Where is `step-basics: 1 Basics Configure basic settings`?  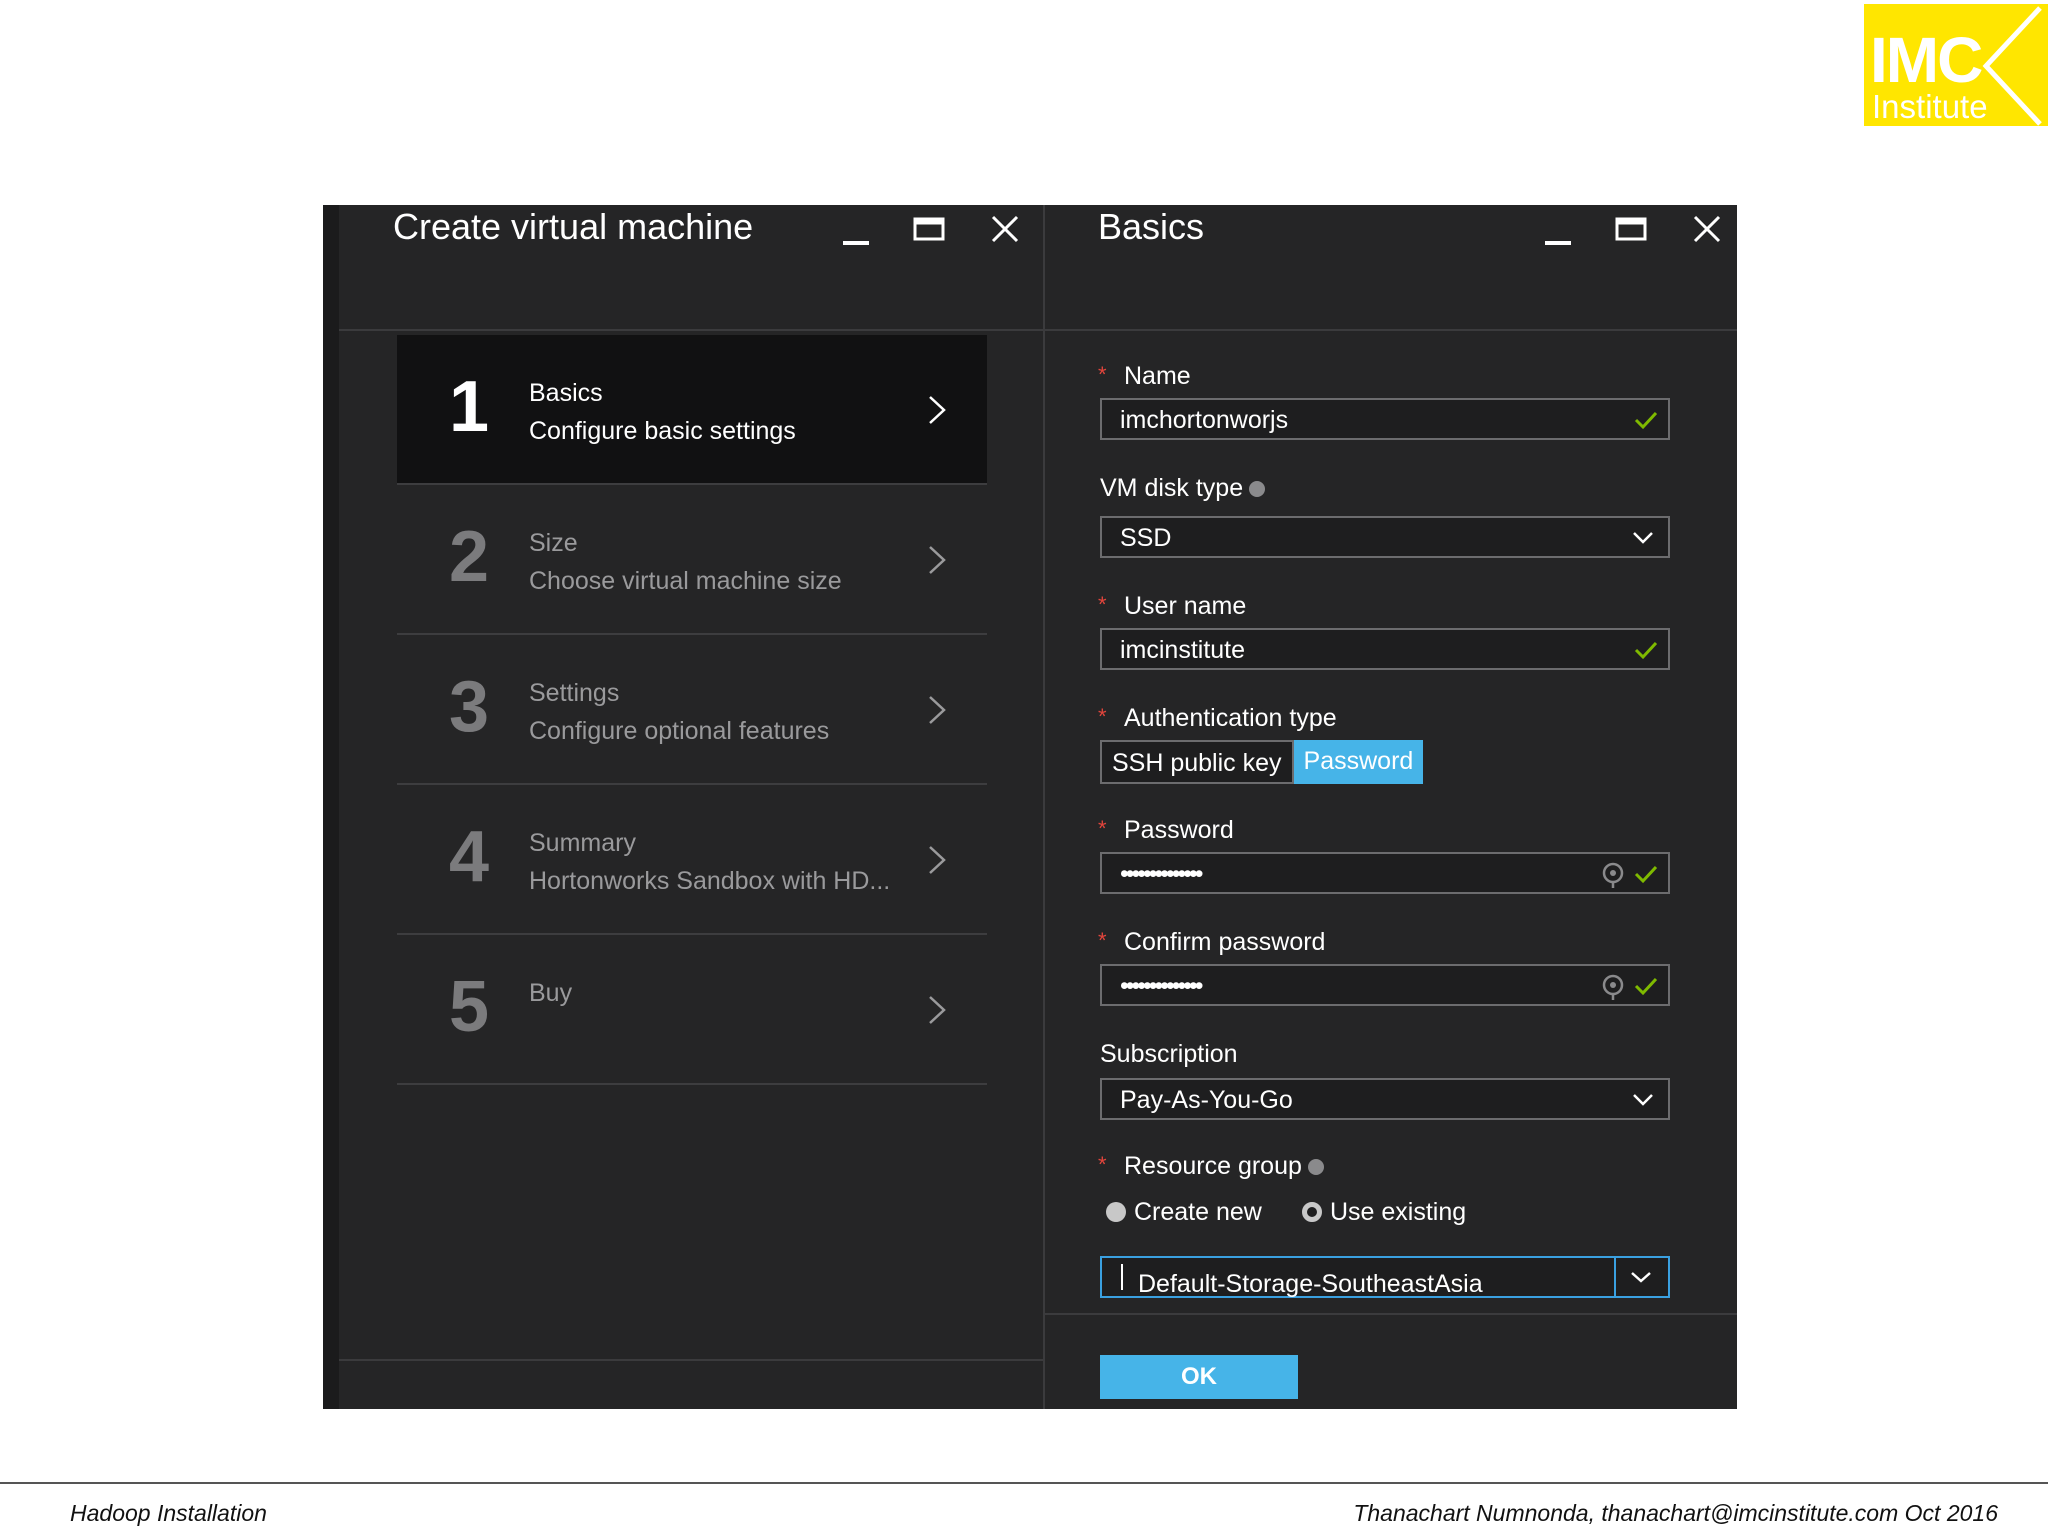 step-basics: 1 Basics Configure basic settings is located at coordinates (692, 410).